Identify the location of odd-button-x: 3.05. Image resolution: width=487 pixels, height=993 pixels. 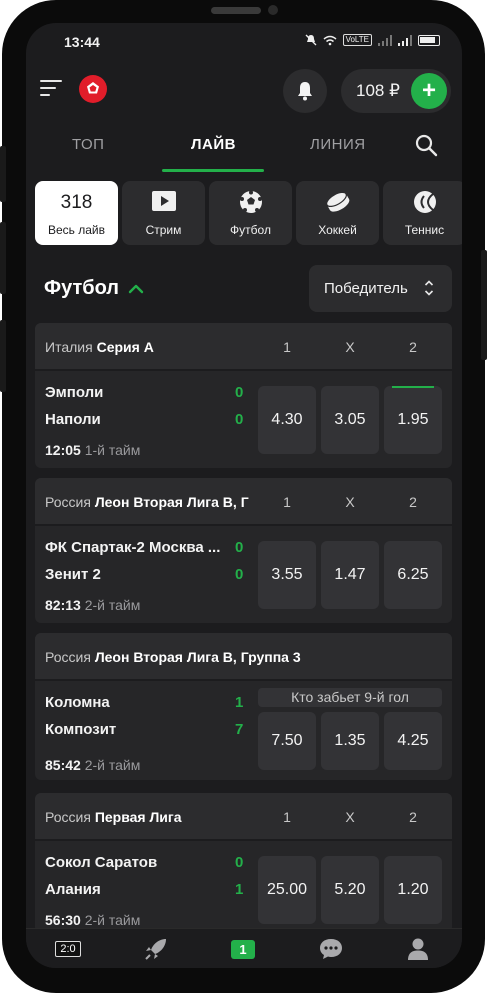
(350, 420).